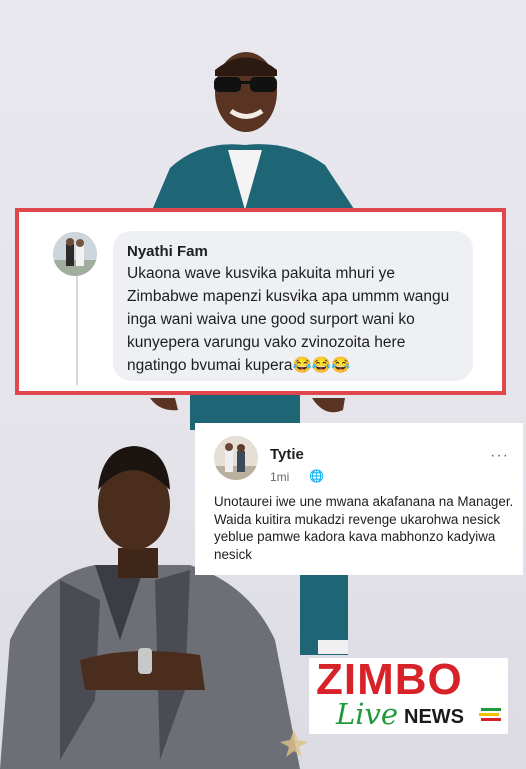 The height and width of the screenshot is (769, 526). Describe the element at coordinates (77, 330) in the screenshot. I see `reply-thread-line` at that location.